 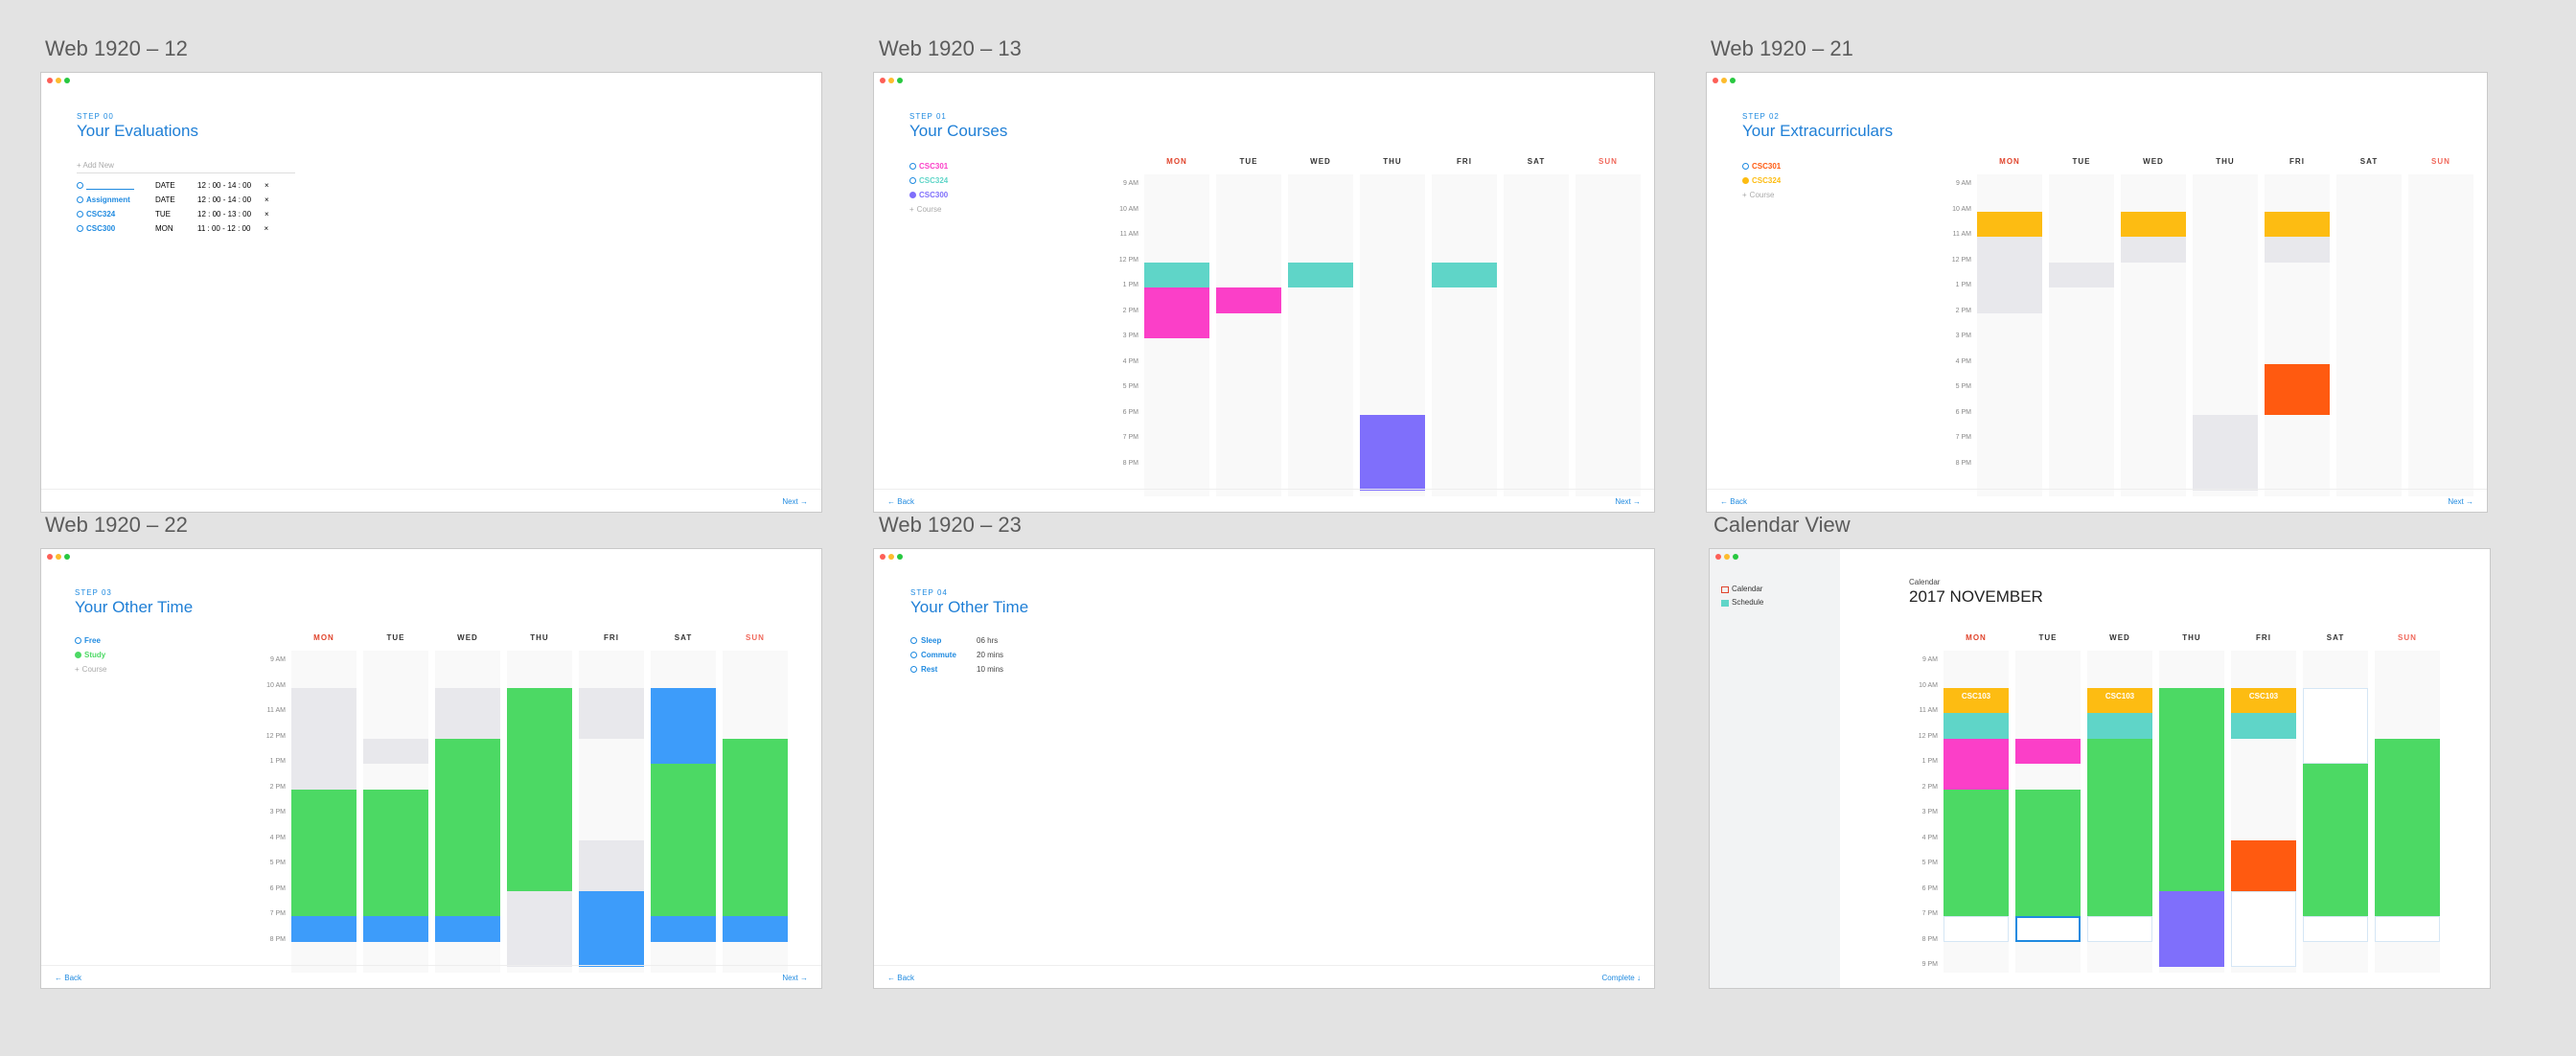 I want to click on add-new-button: + Add New, so click(x=95, y=165).